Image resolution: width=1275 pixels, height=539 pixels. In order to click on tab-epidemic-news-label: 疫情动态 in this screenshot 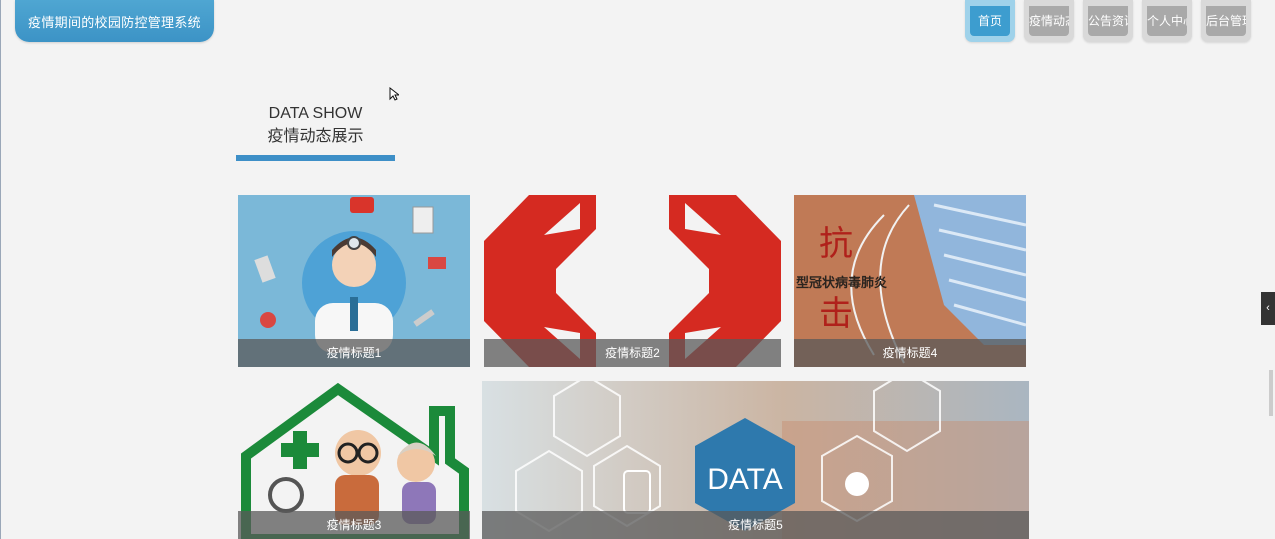, I will do `click(1049, 21)`.